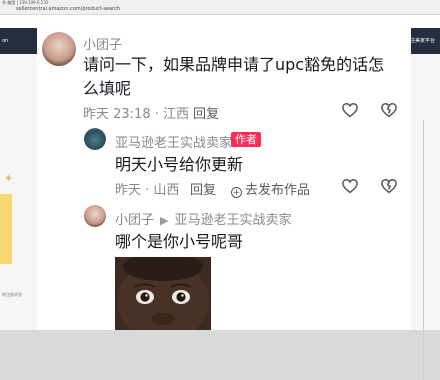 The image size is (440, 380). What do you see at coordinates (173, 141) in the screenshot?
I see `comment-username: 亚马逊老王实战卖家` at bounding box center [173, 141].